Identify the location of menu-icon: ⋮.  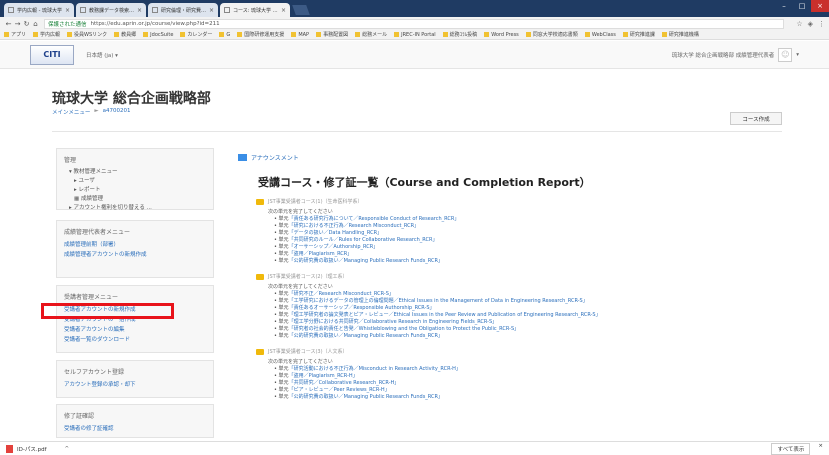
(821, 24).